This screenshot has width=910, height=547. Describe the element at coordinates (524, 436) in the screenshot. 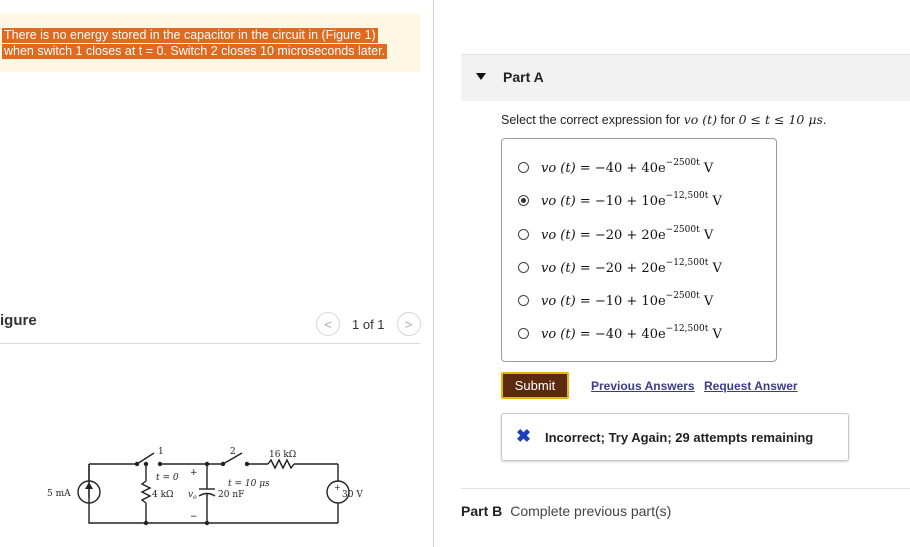

I see `incorrect-x-icon: ✖` at that location.